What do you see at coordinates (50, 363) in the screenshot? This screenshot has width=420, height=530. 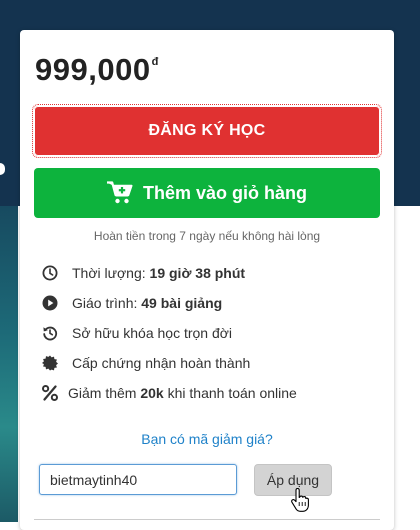 I see `certificate-icon` at bounding box center [50, 363].